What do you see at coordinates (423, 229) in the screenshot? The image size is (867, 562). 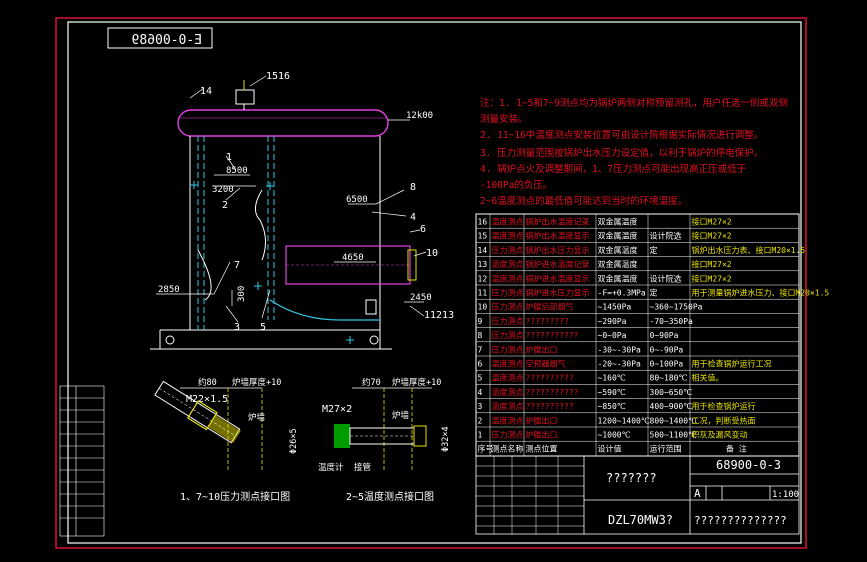 I see `callout-c7: 6` at bounding box center [423, 229].